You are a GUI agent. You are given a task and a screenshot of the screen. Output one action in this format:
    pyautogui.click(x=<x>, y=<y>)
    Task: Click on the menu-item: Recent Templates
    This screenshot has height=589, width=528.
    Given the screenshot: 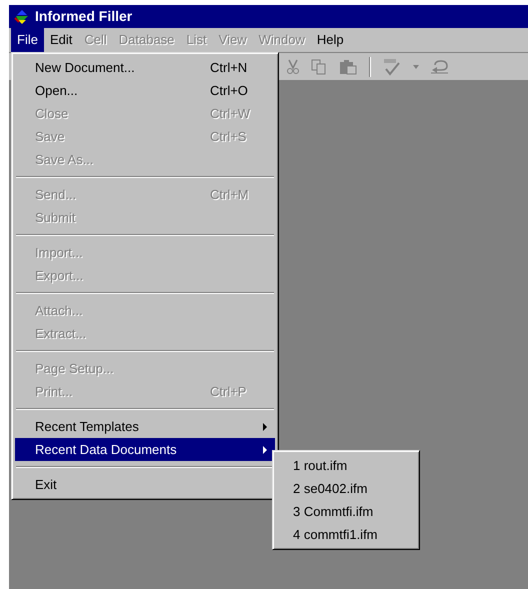 What is the action you would take?
    pyautogui.click(x=145, y=426)
    